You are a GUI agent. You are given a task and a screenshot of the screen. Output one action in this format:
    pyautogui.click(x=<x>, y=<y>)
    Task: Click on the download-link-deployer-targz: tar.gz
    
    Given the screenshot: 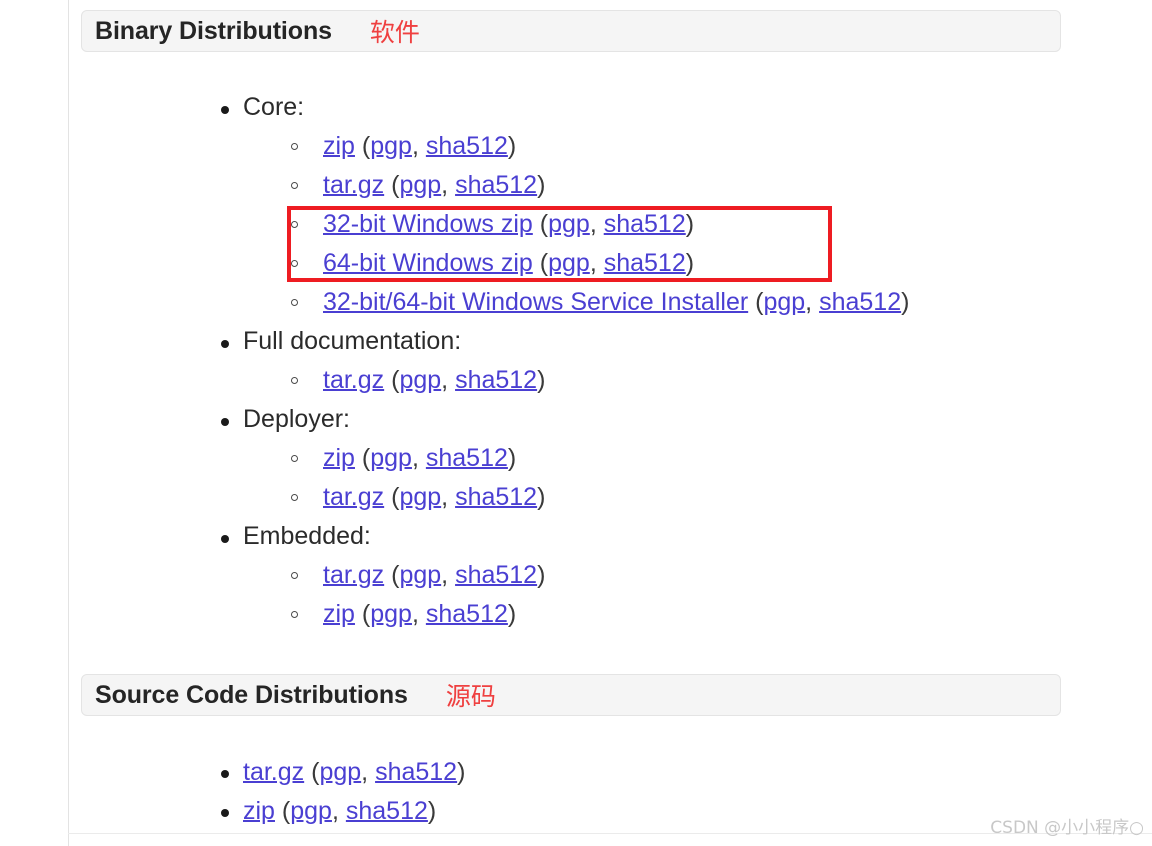 What is the action you would take?
    pyautogui.click(x=353, y=497)
    